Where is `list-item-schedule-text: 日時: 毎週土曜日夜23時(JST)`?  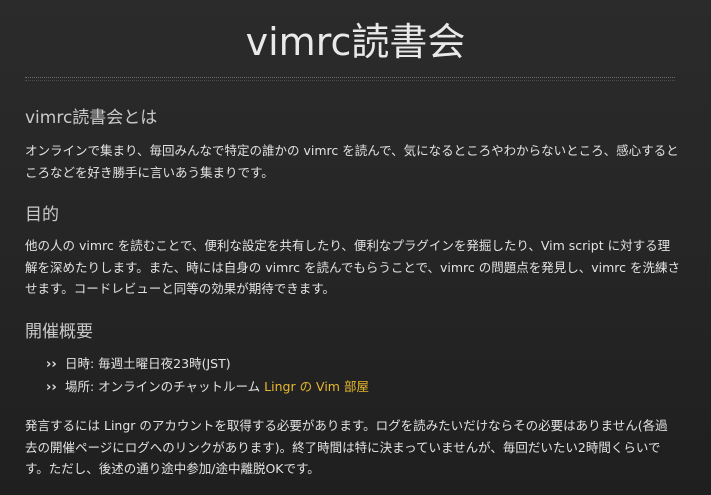 list-item-schedule-text: 日時: 毎週土曜日夜23時(JST) is located at coordinates (148, 363).